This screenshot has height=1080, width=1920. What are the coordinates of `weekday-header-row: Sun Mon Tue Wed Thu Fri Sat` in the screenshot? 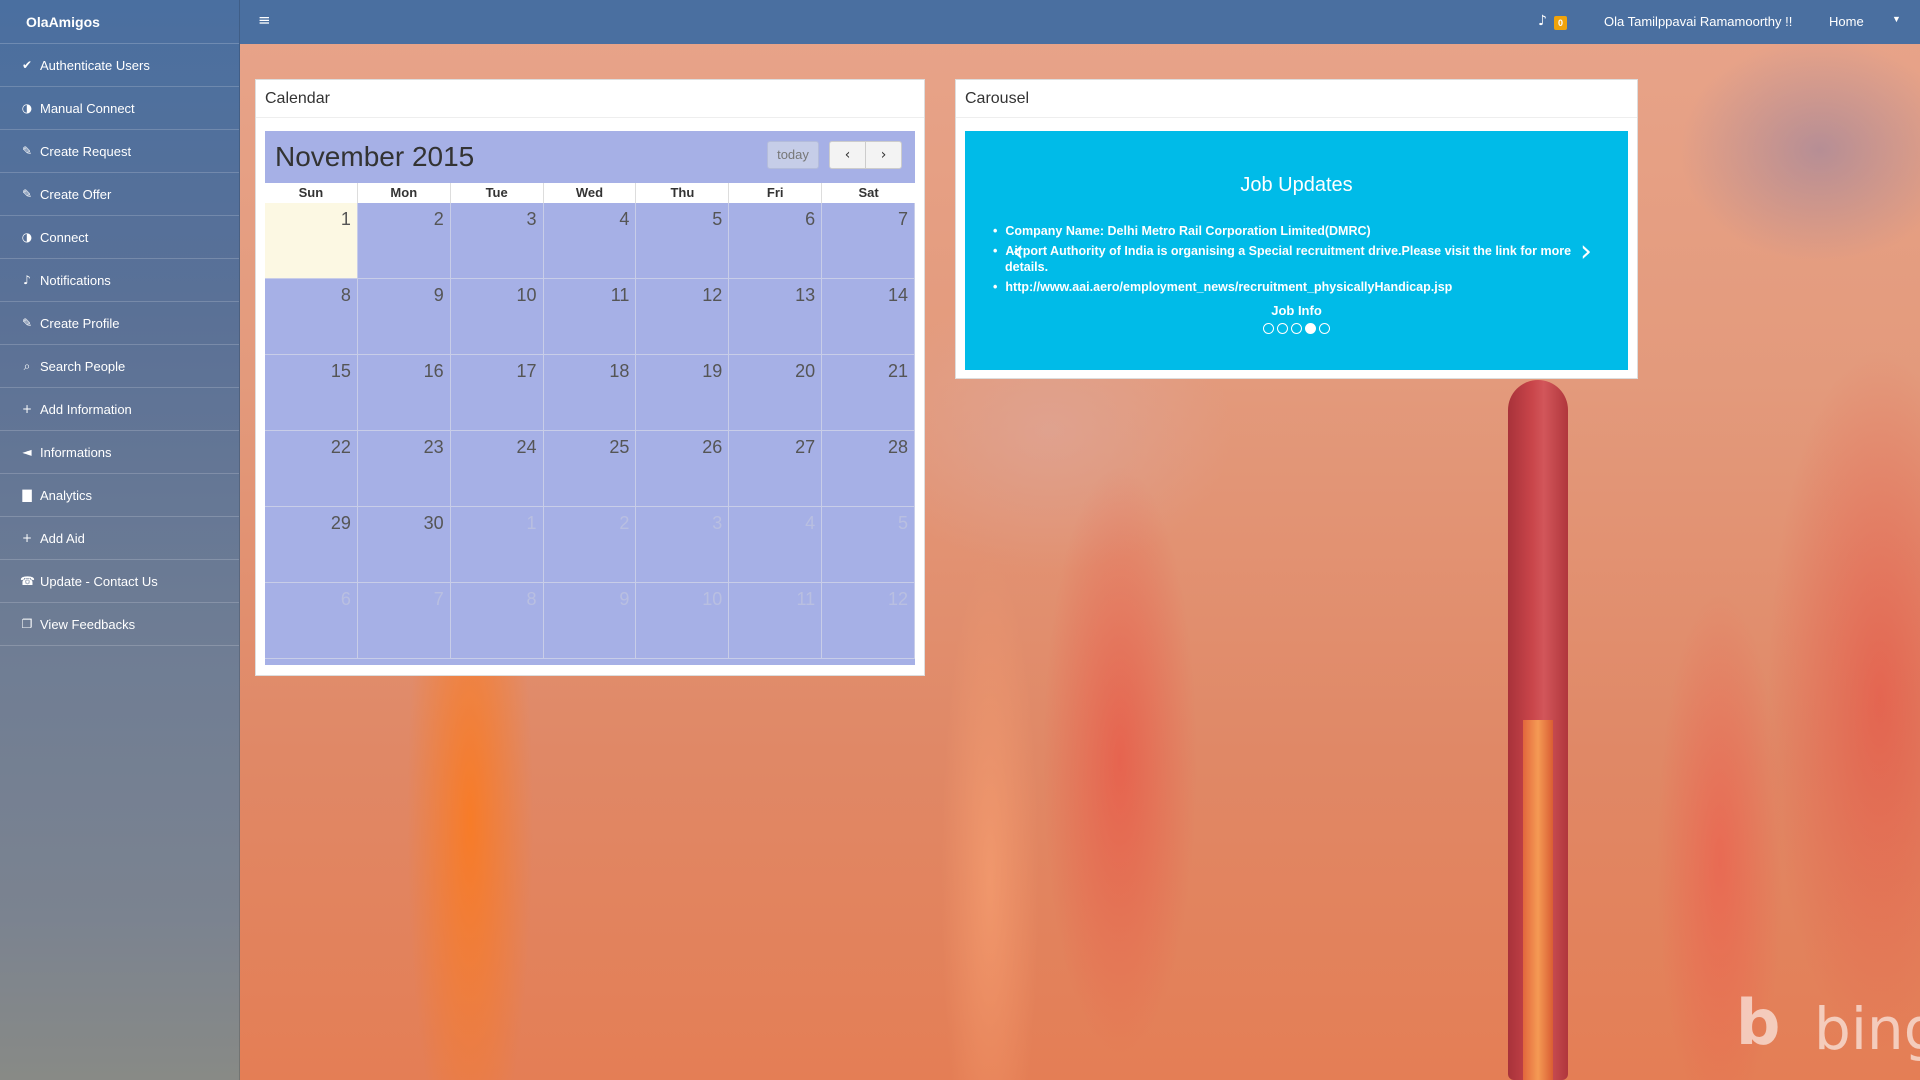 It's located at (590, 193).